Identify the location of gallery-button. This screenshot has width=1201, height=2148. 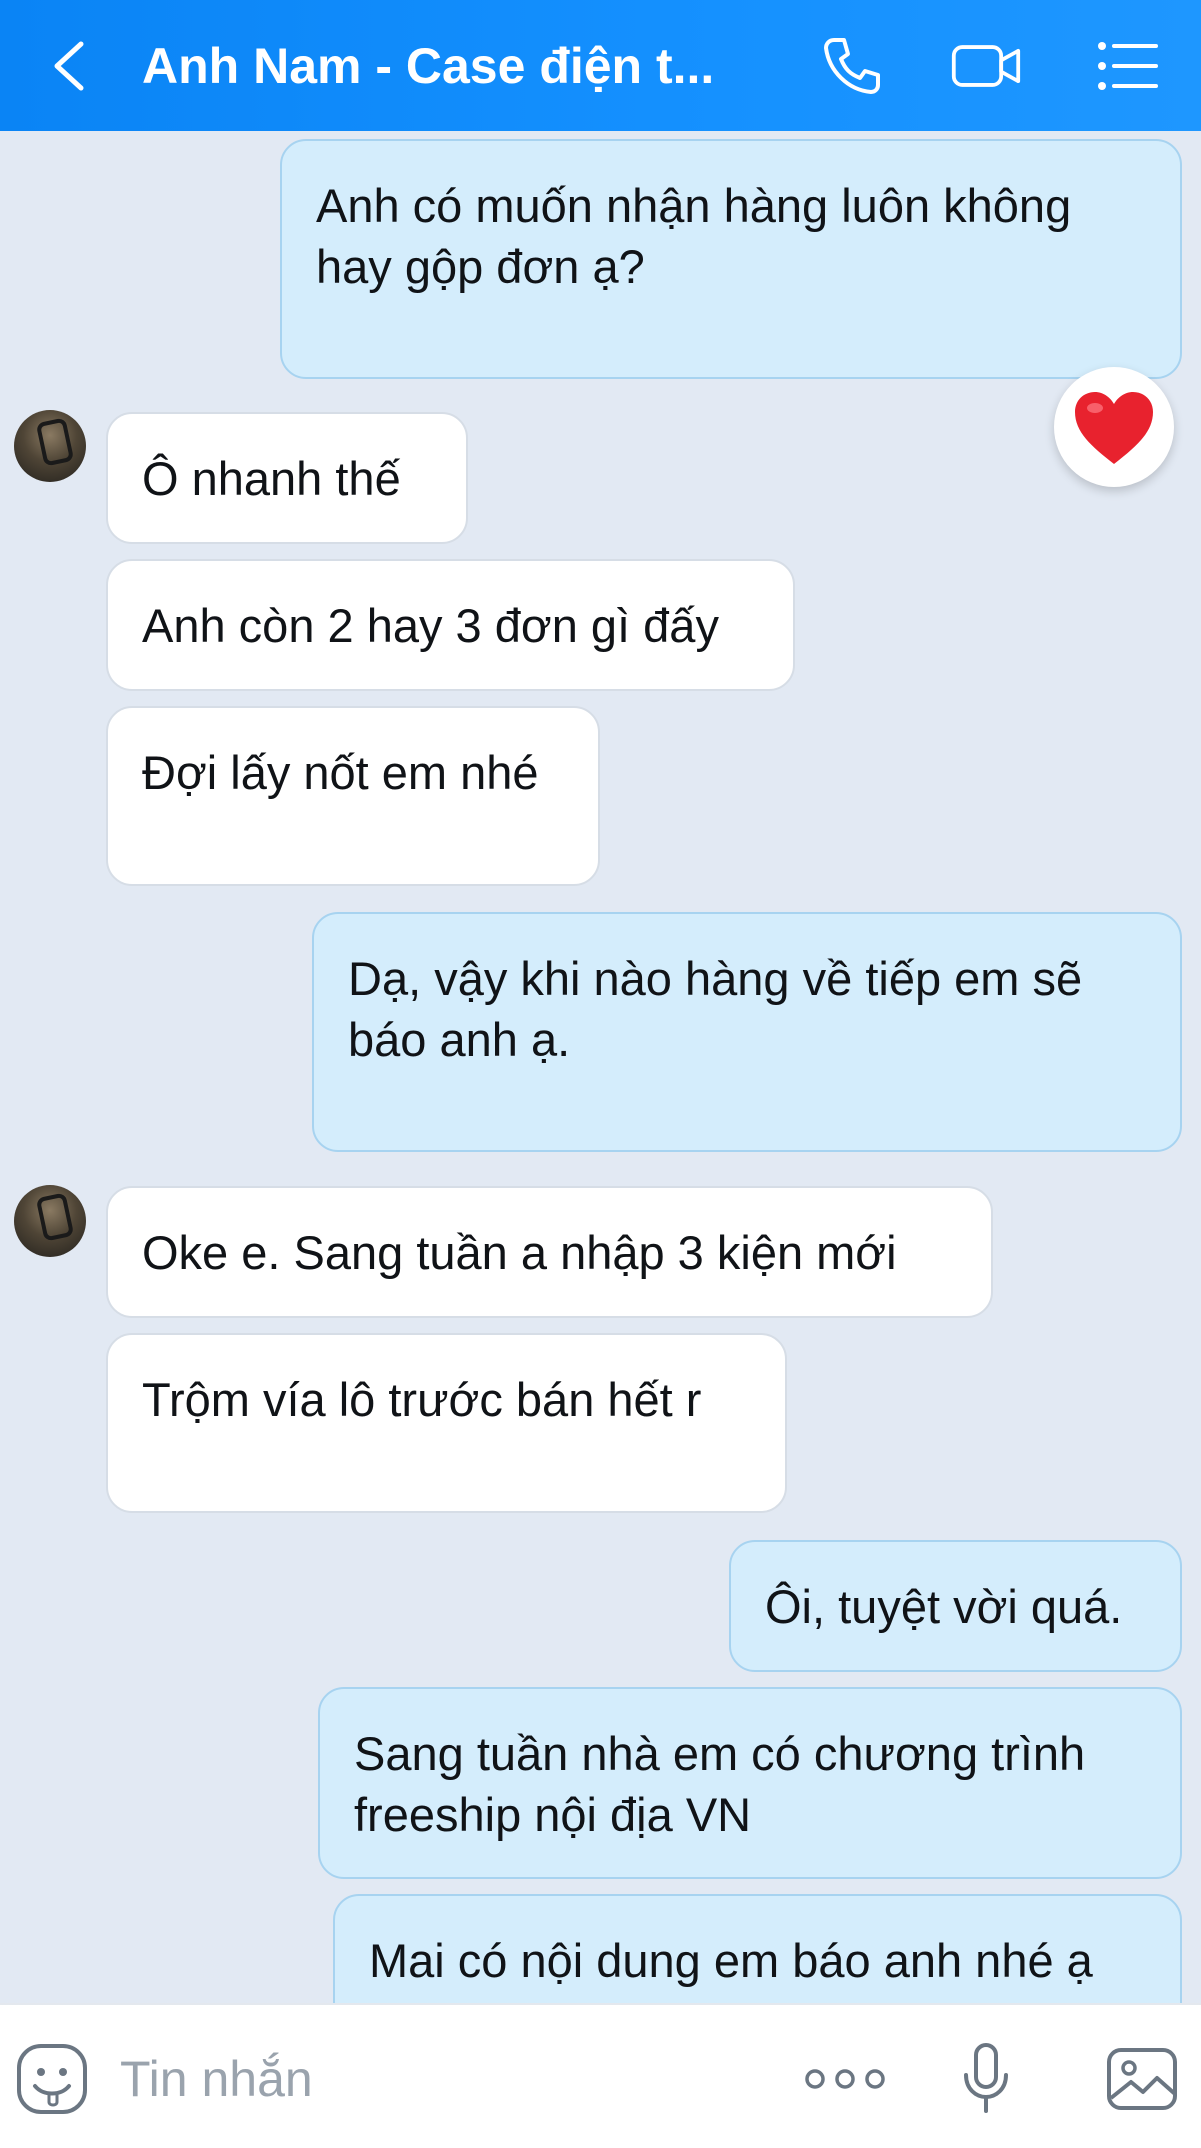
(1142, 2079).